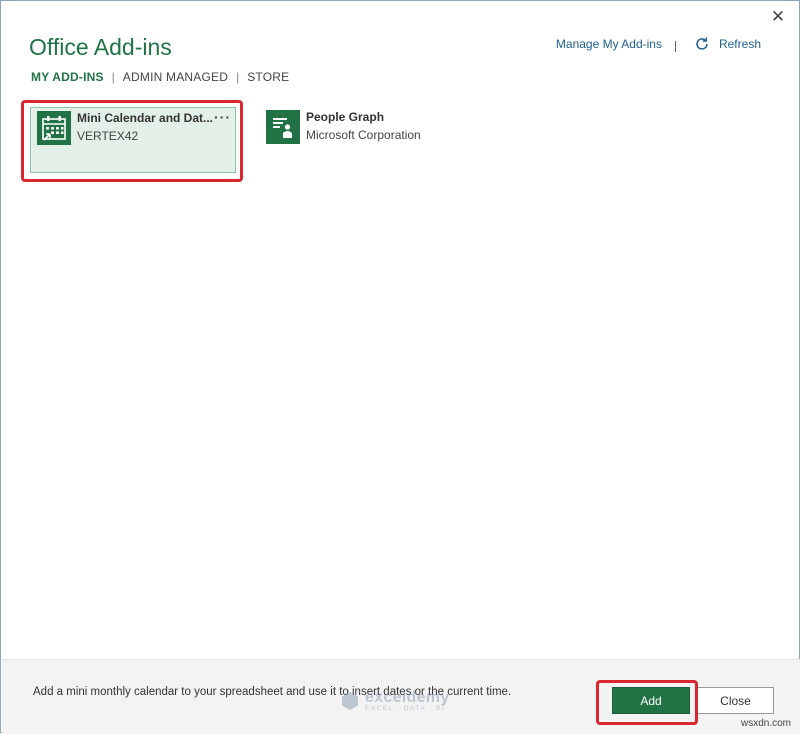 Image resolution: width=800 pixels, height=734 pixels. I want to click on refresh-icon, so click(702, 44).